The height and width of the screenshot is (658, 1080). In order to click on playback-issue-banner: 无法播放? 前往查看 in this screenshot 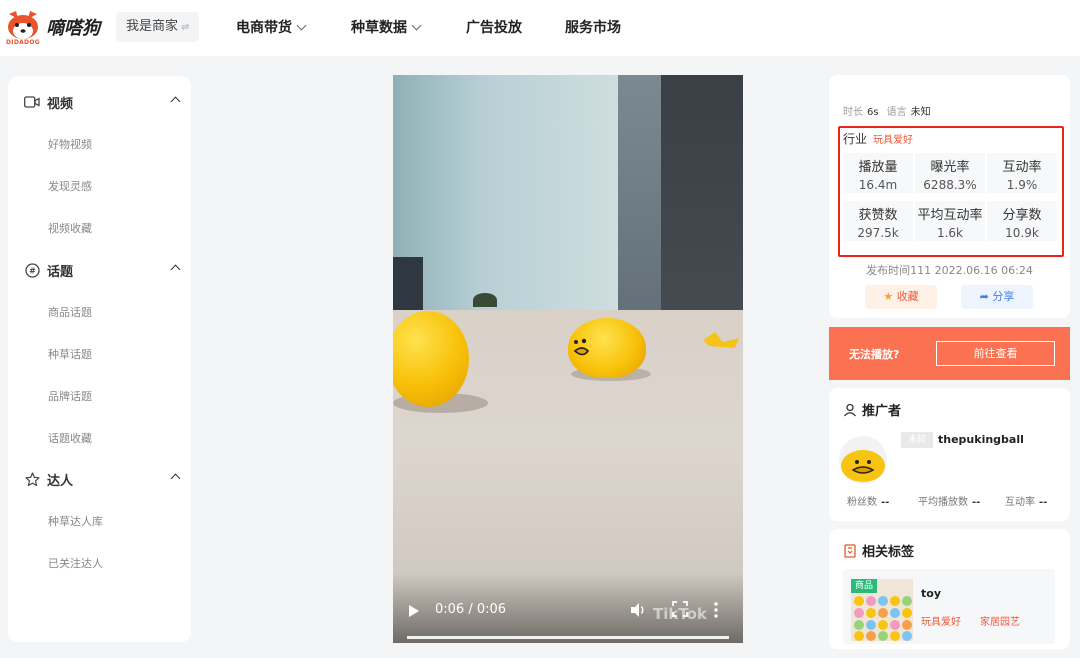, I will do `click(949, 353)`.